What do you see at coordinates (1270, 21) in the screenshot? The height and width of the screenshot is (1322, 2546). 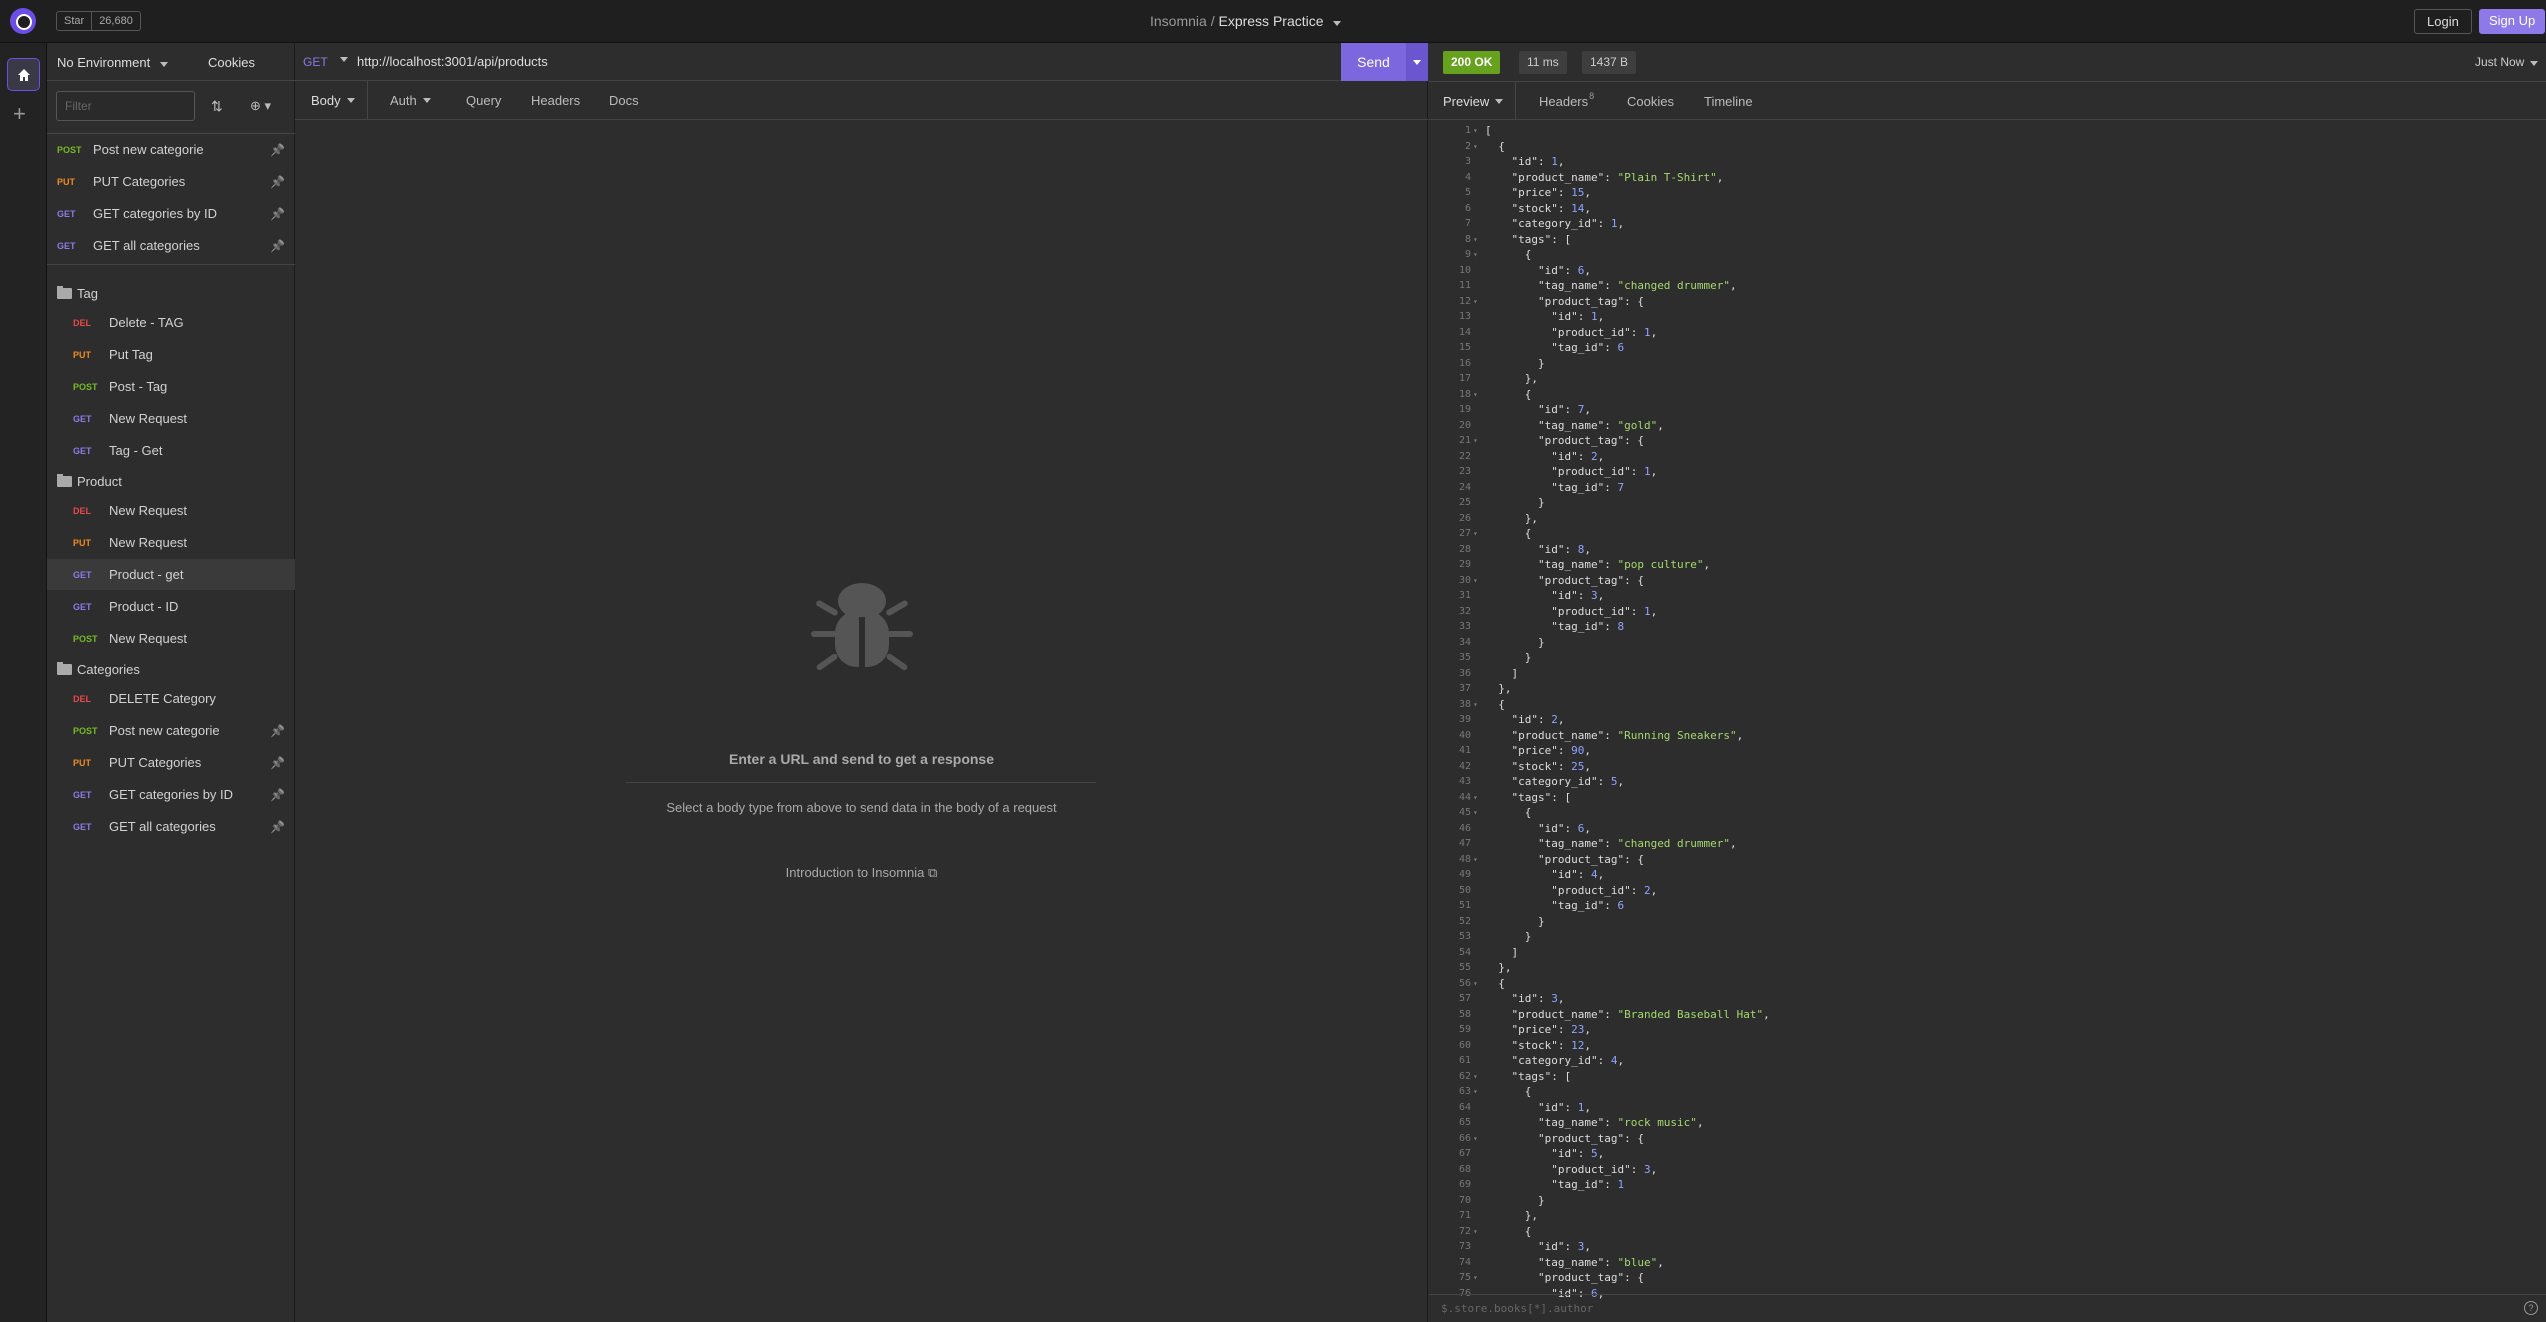 I see `workspace-name: Express Practice` at bounding box center [1270, 21].